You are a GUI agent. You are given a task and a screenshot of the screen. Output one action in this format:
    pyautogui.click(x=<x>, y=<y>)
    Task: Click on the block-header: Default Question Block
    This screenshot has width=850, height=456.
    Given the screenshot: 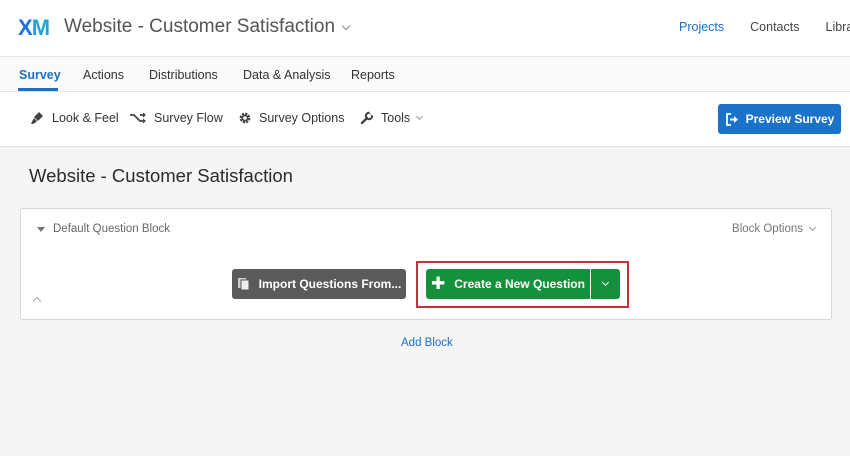 What is the action you would take?
    pyautogui.click(x=103, y=229)
    